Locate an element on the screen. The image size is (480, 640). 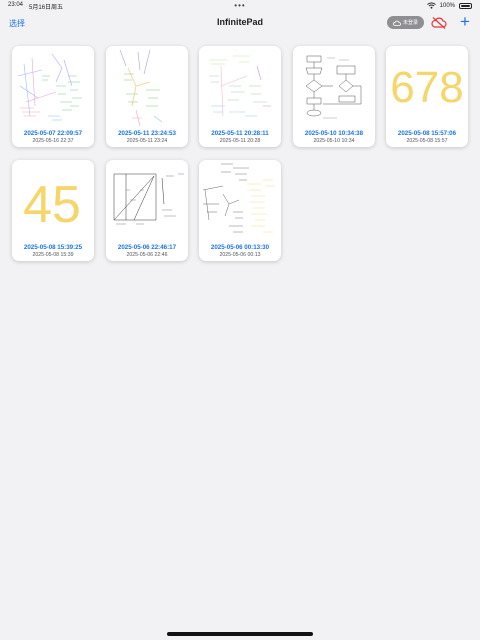
note-title: 2025-05-06 00:13:30 is located at coordinates (240, 247).